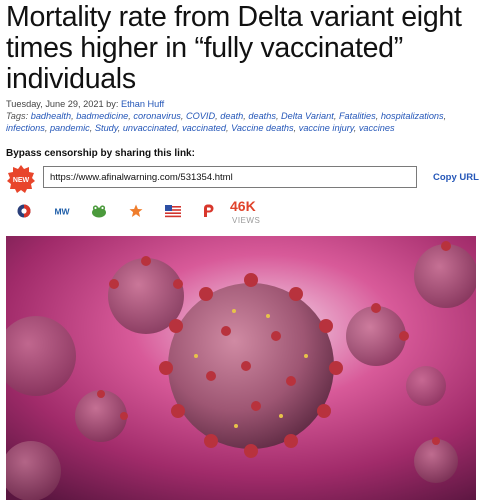 Image resolution: width=484 pixels, height=500 pixels. I want to click on tag-link: Fatalities, so click(357, 116).